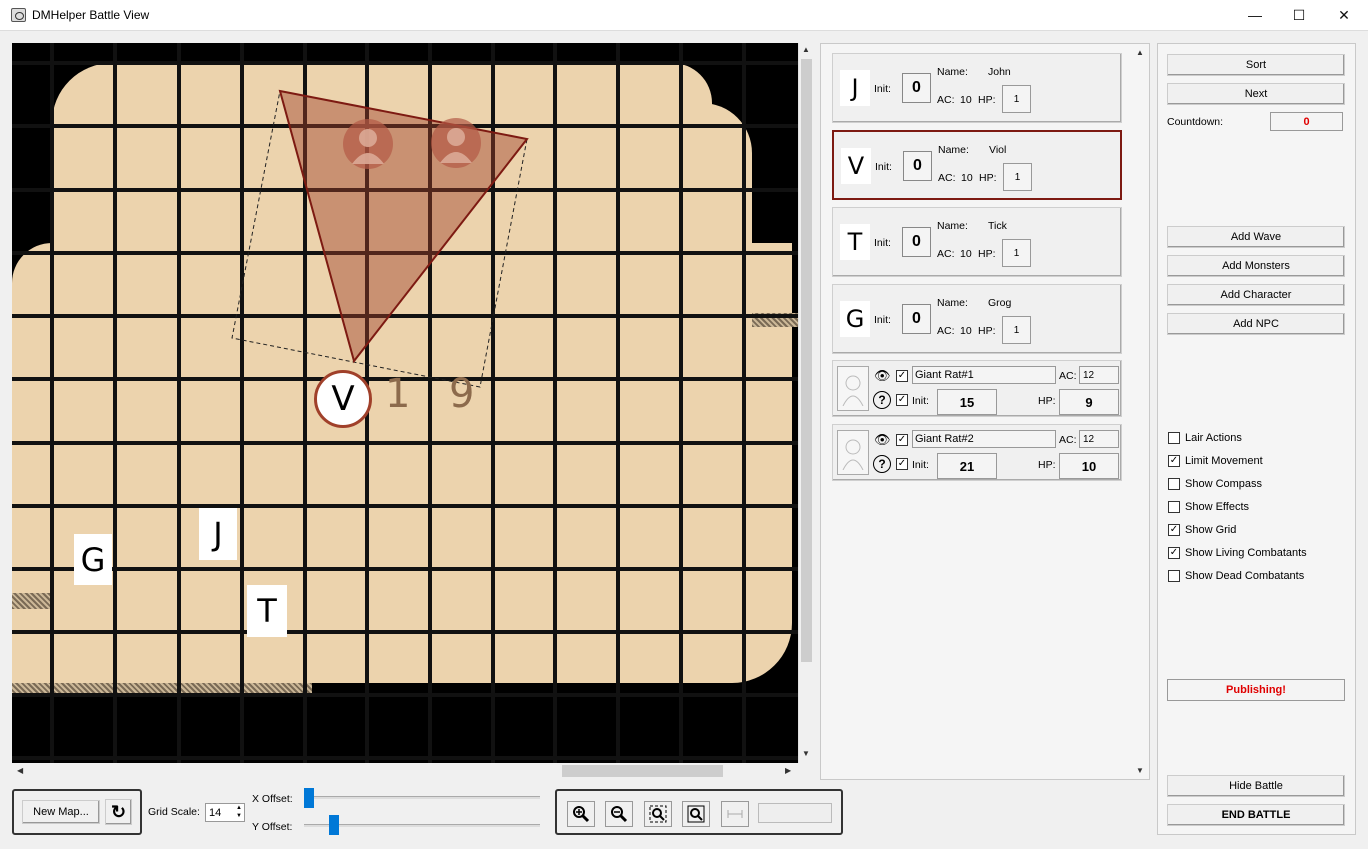  I want to click on scroll-left-icon: ◀, so click(20, 770).